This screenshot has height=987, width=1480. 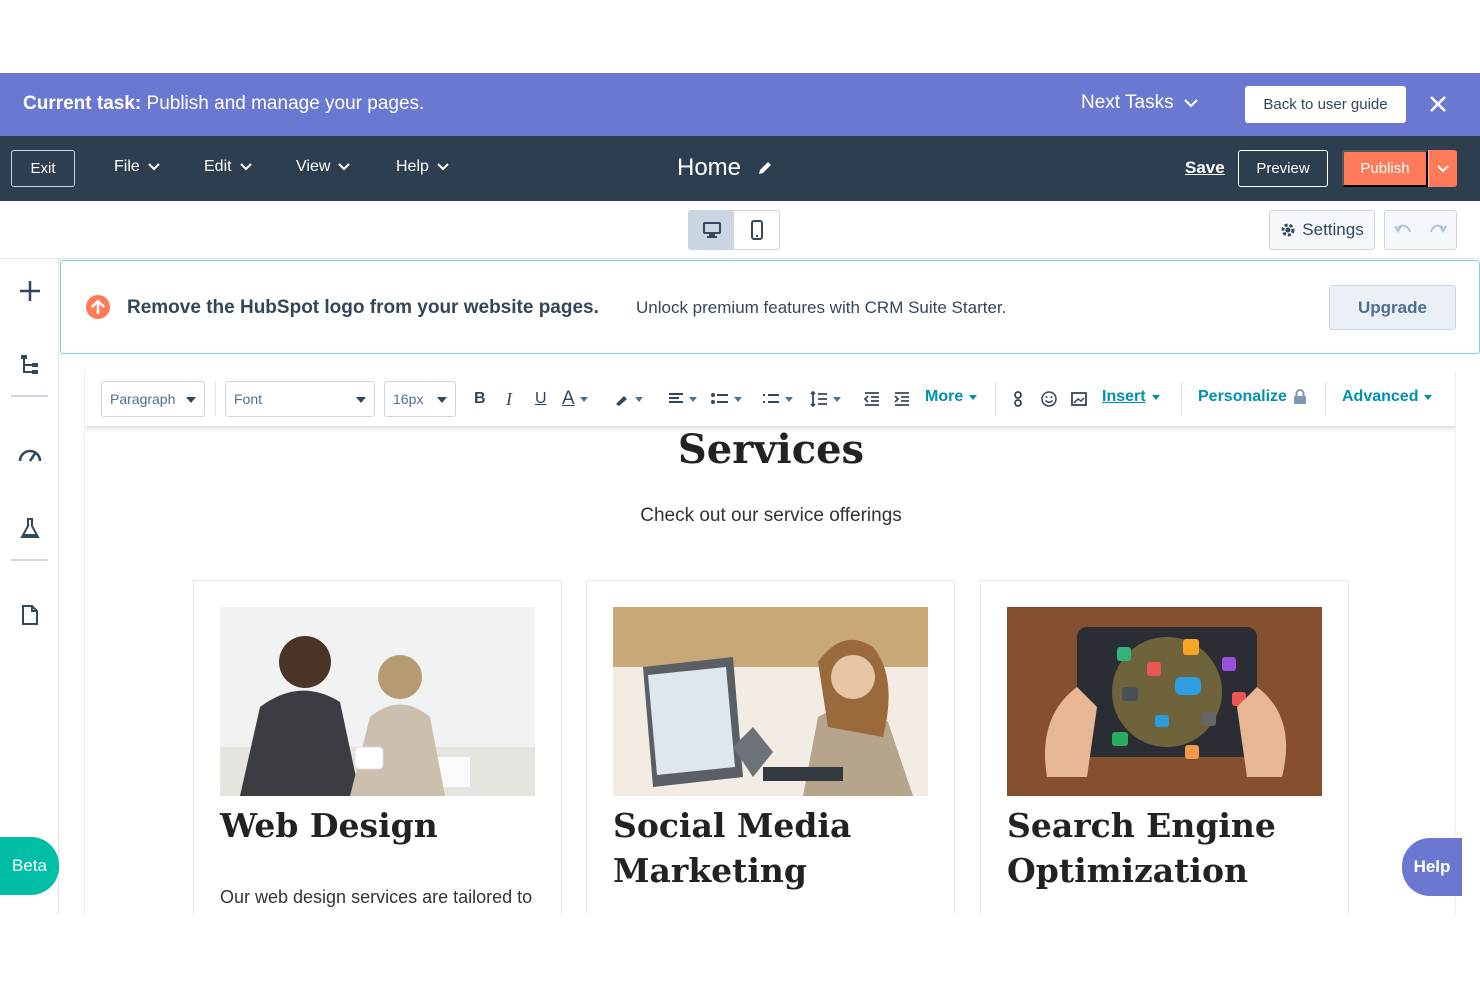 What do you see at coordinates (725, 168) in the screenshot?
I see `page-title: Home` at bounding box center [725, 168].